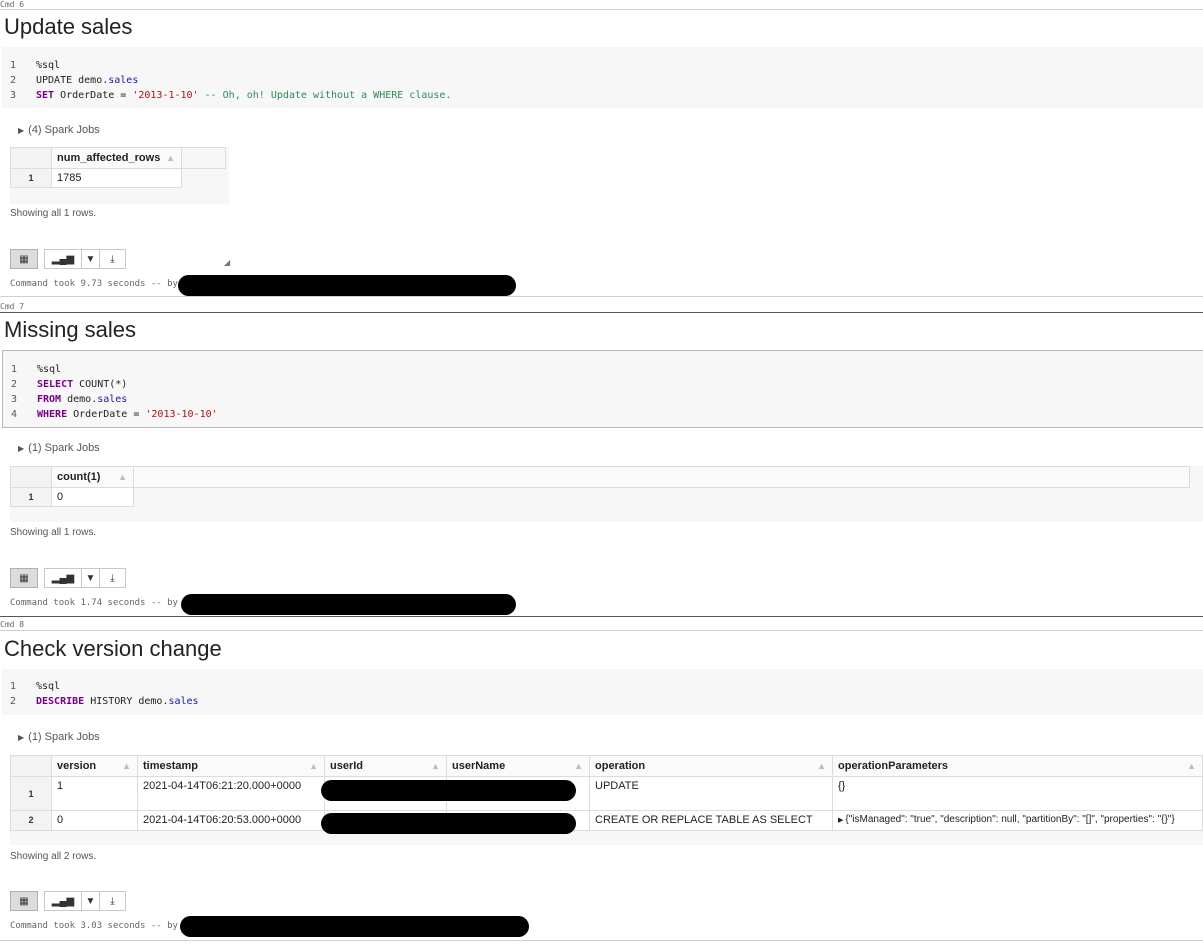  I want to click on code-line: 2 DESCRIBE HISTORY demo.sales, so click(104, 701).